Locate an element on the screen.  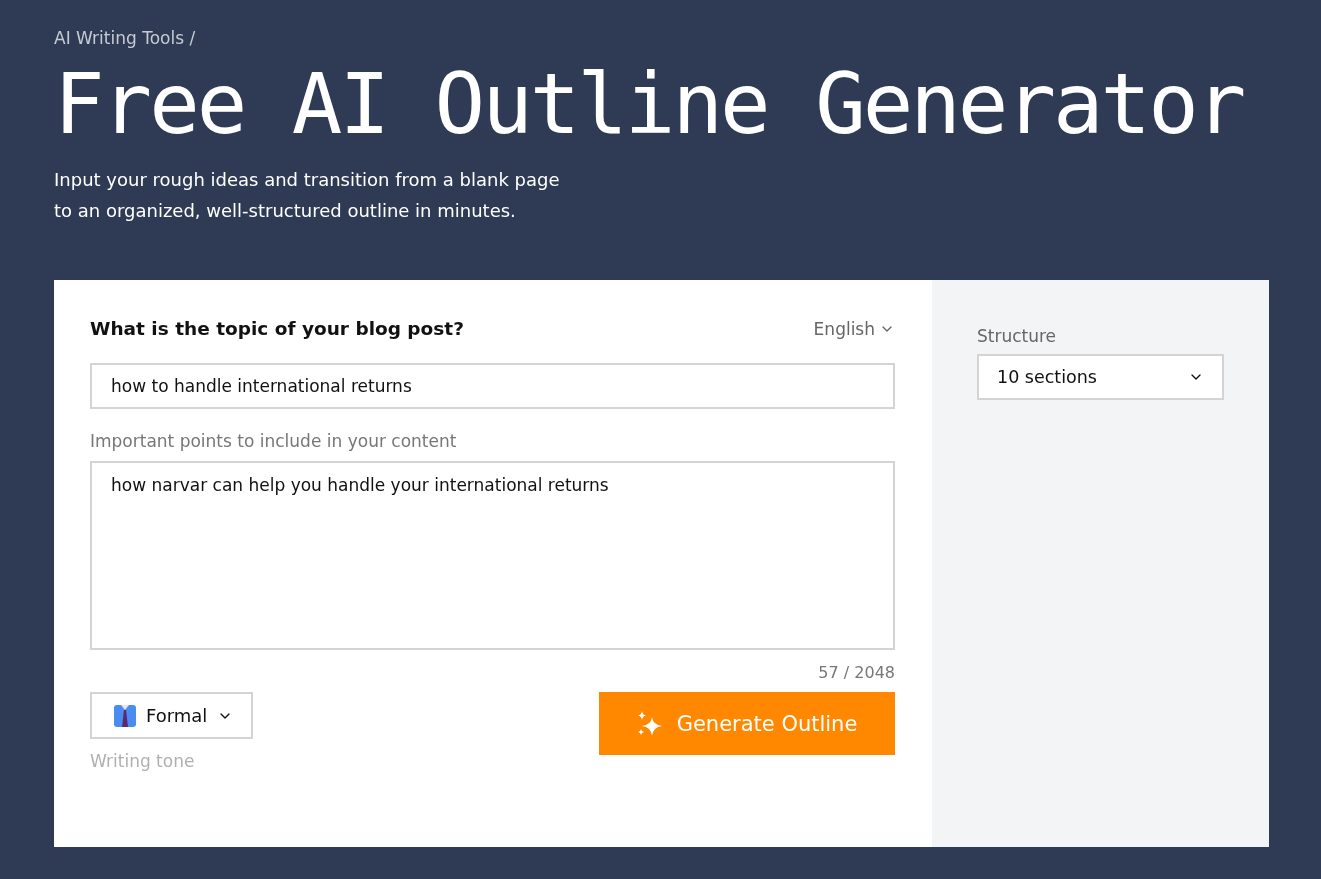
shirt-tie-icon is located at coordinates (125, 715).